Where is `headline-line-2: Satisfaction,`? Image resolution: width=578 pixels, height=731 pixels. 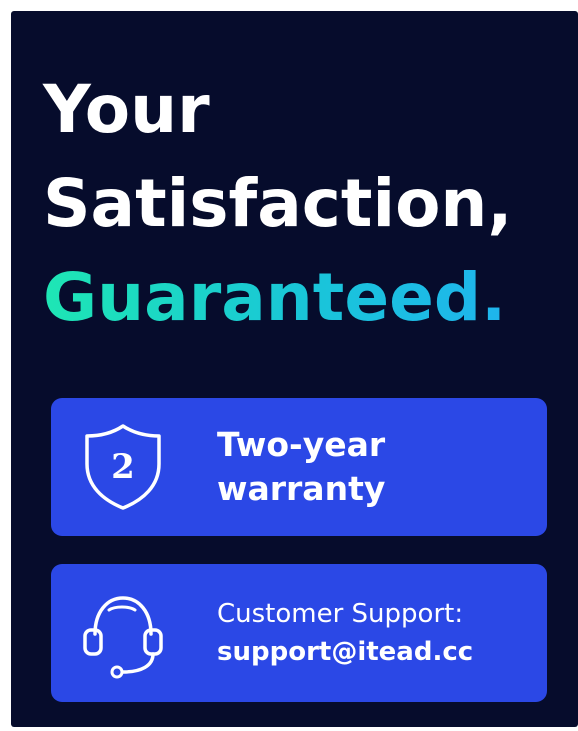 headline-line-2: Satisfaction, is located at coordinates (278, 203).